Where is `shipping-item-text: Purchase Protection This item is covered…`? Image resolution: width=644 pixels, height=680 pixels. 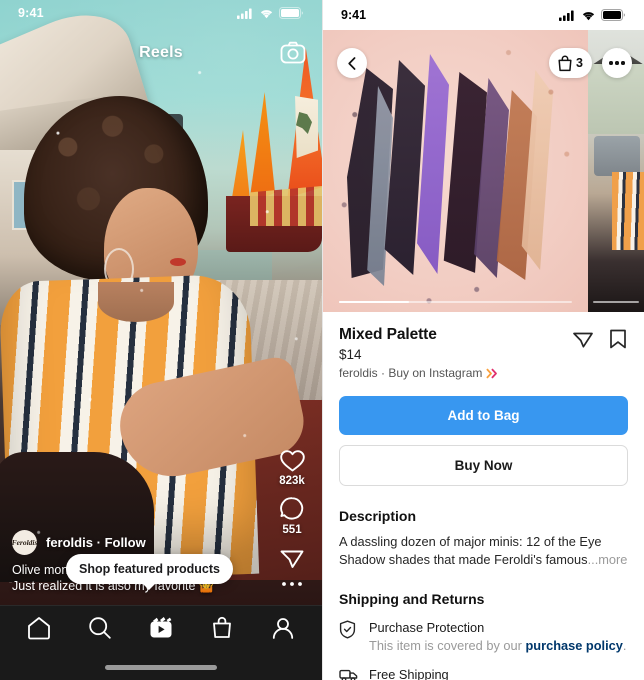 shipping-item-text: Purchase Protection This item is covered… is located at coordinates (497, 636).